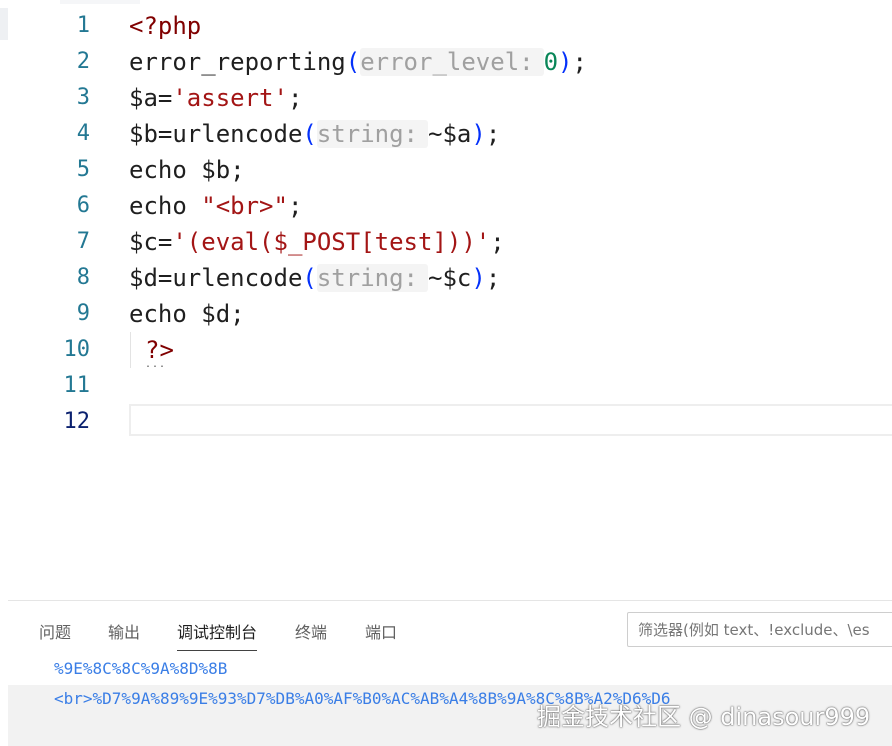  I want to click on code-line: 10 ?>, so click(446, 350).